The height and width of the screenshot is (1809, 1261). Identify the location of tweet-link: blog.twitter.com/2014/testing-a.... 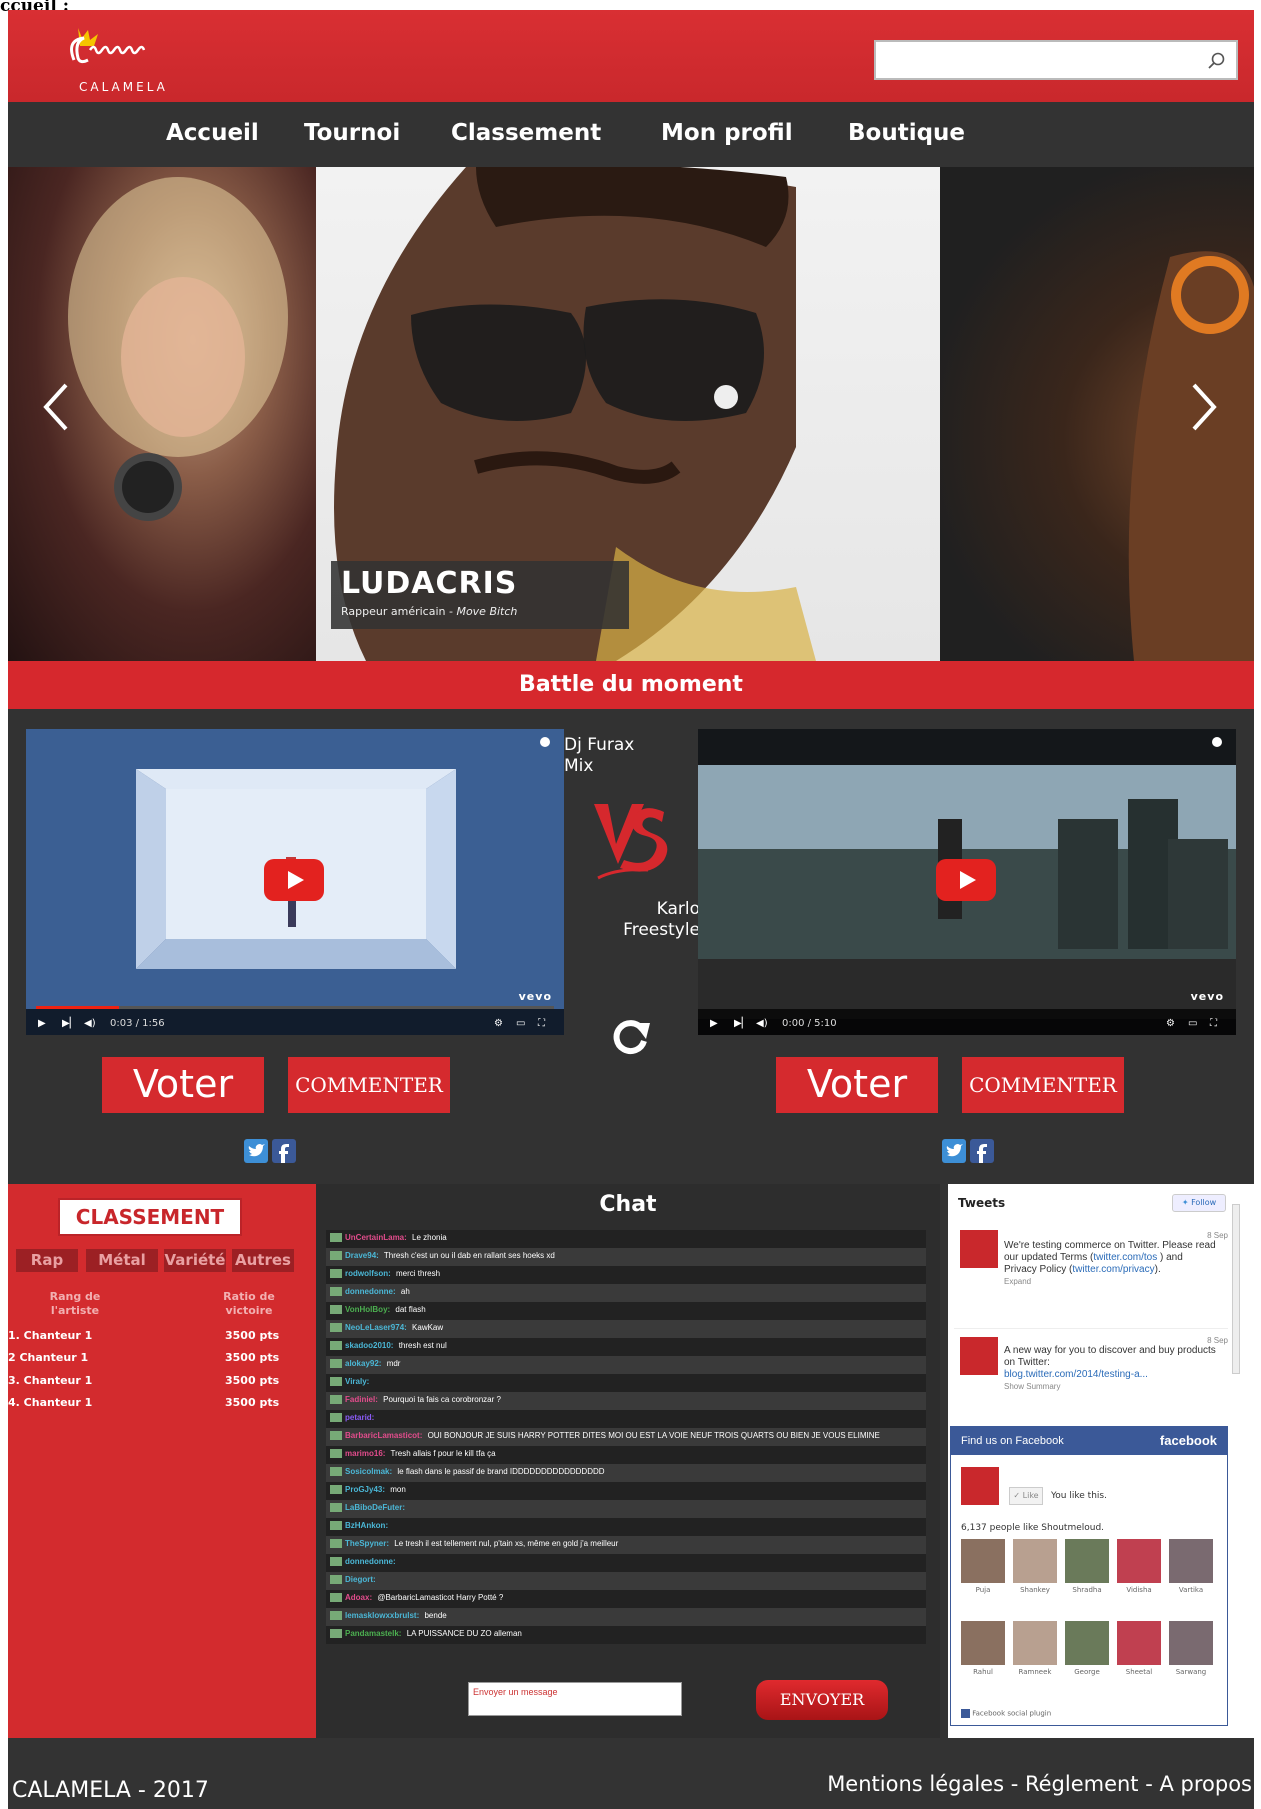
(1076, 1374).